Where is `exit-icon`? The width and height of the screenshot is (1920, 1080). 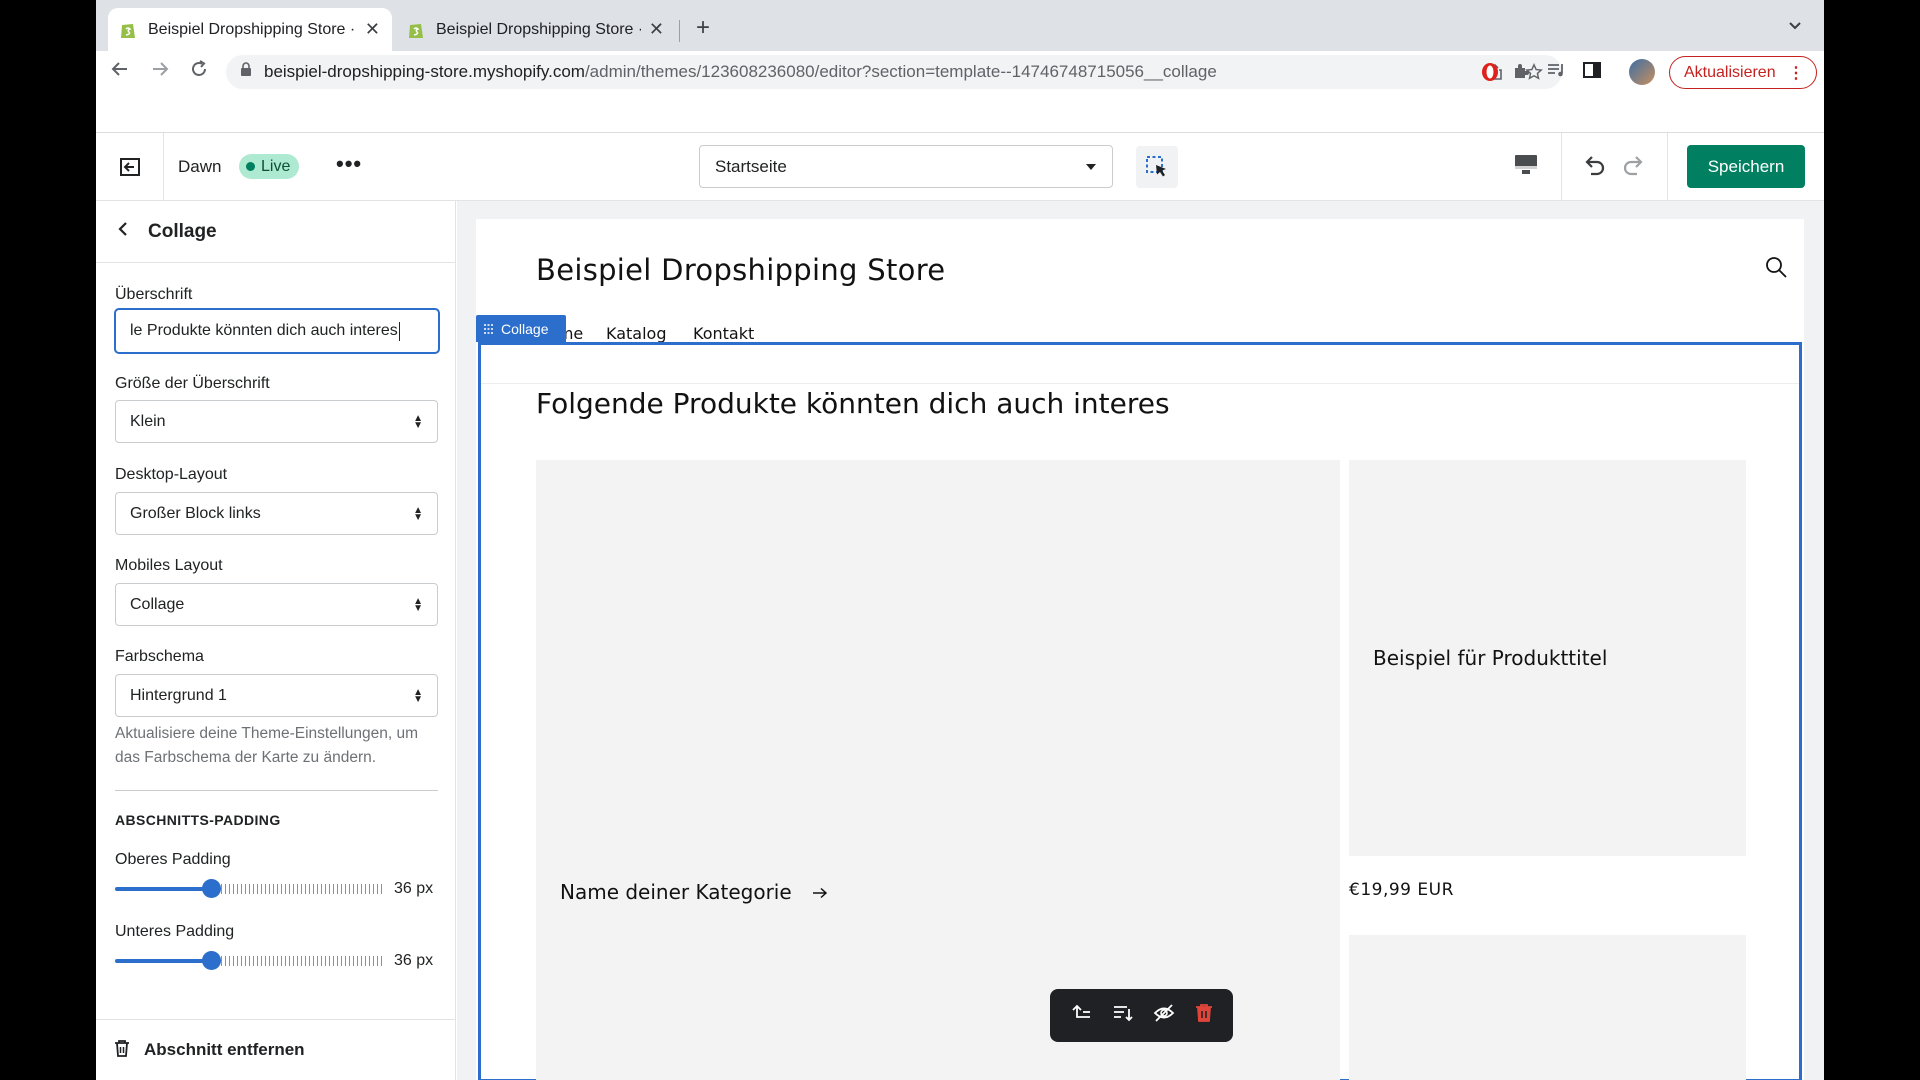 exit-icon is located at coordinates (129, 166).